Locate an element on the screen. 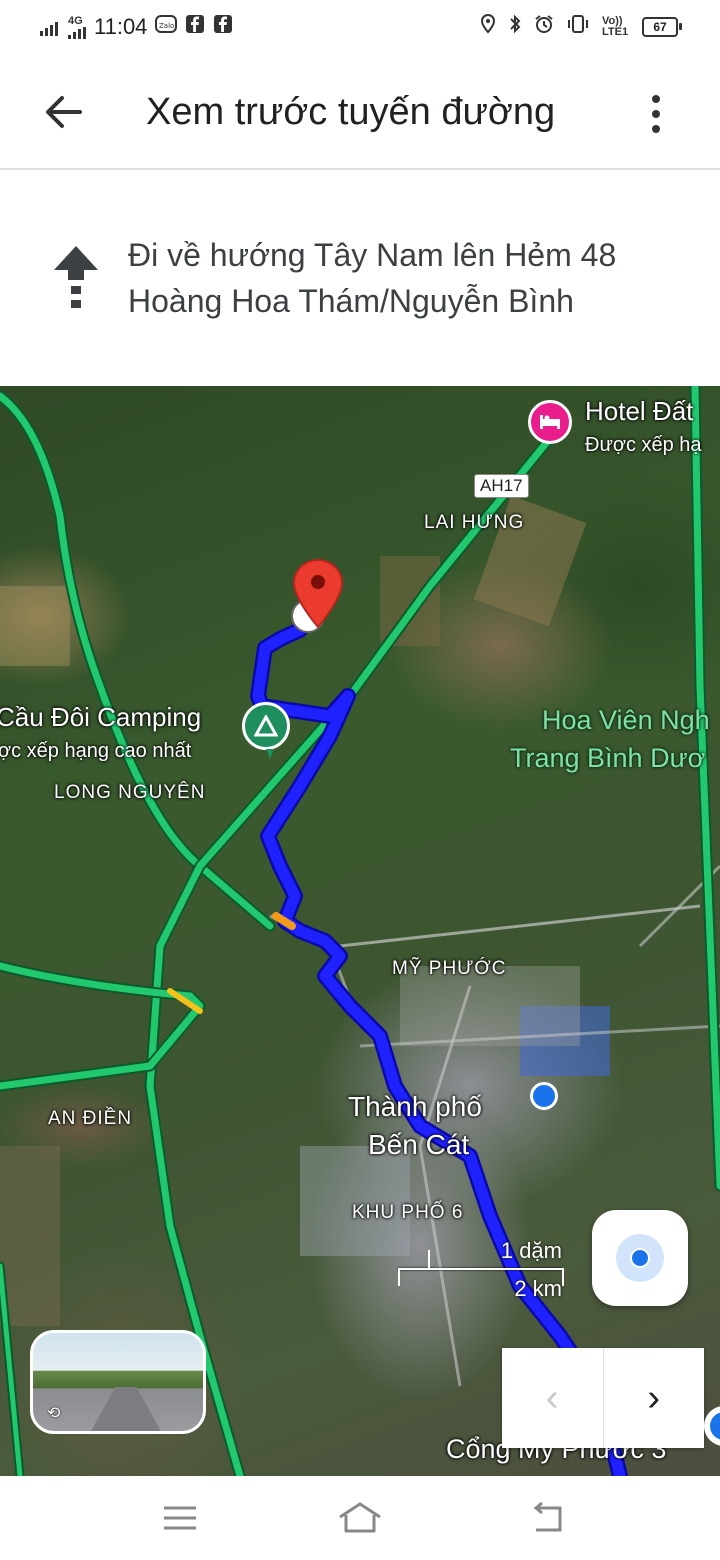  bed-icon is located at coordinates (550, 422).